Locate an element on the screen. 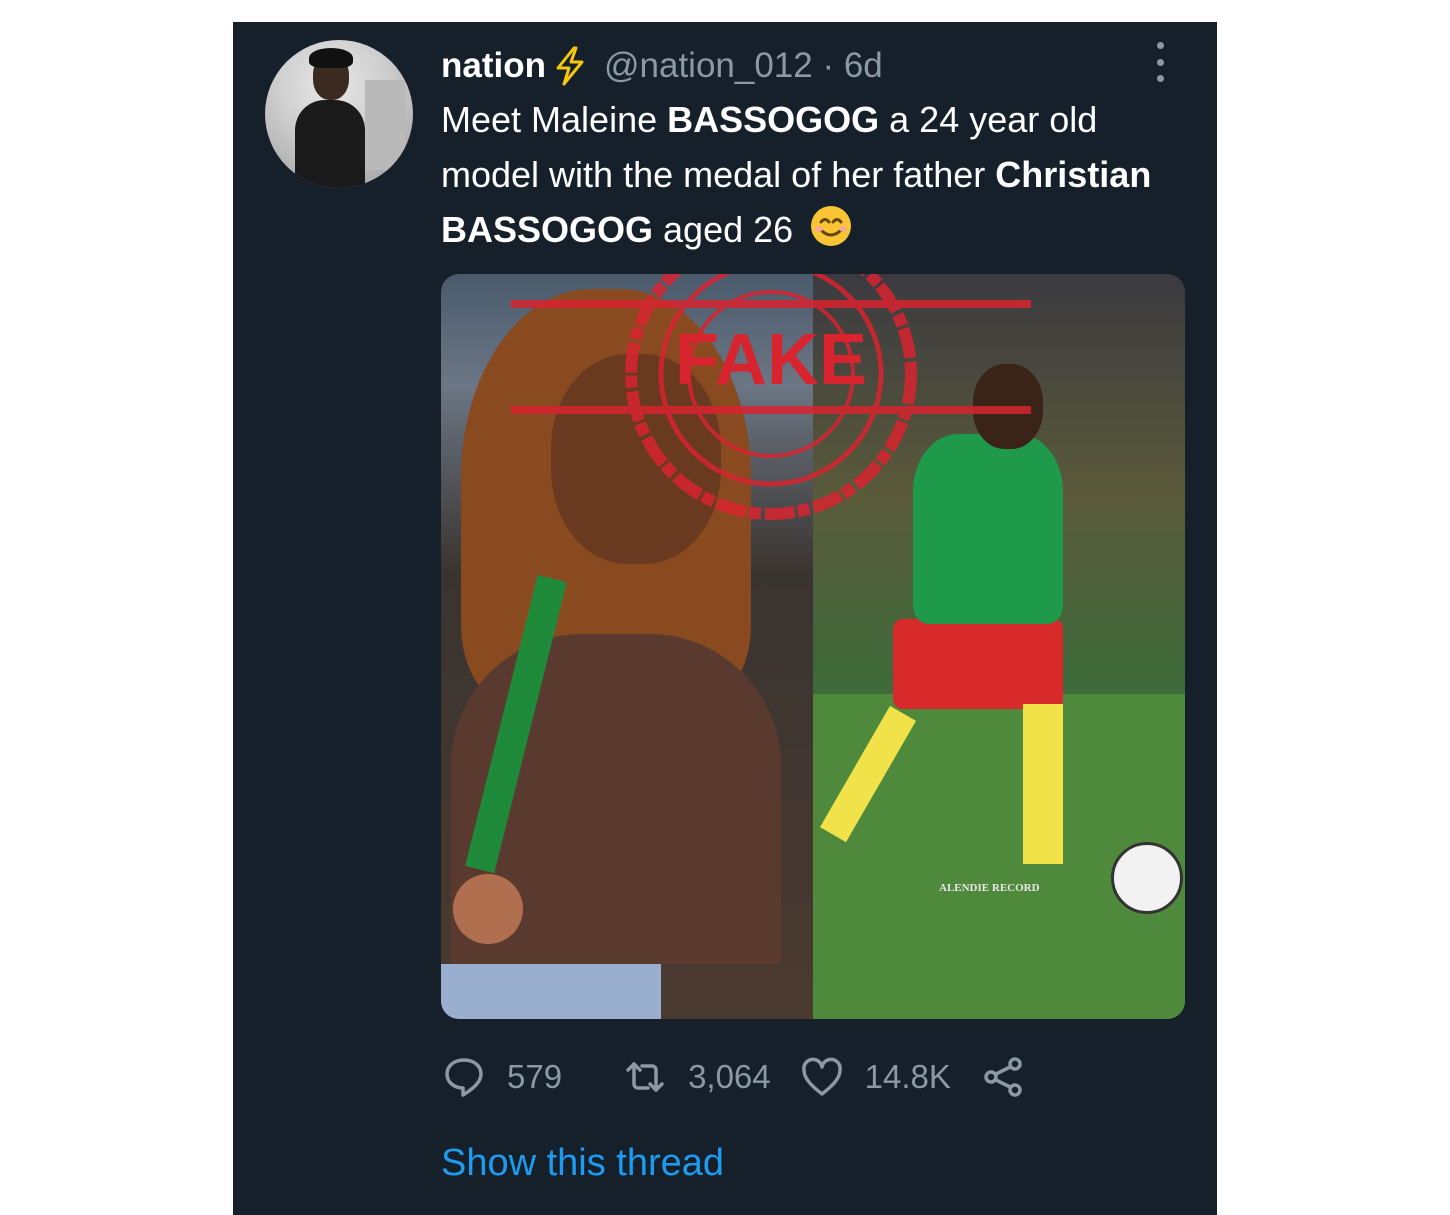 The width and height of the screenshot is (1450, 1215). reply-icon is located at coordinates (464, 1077).